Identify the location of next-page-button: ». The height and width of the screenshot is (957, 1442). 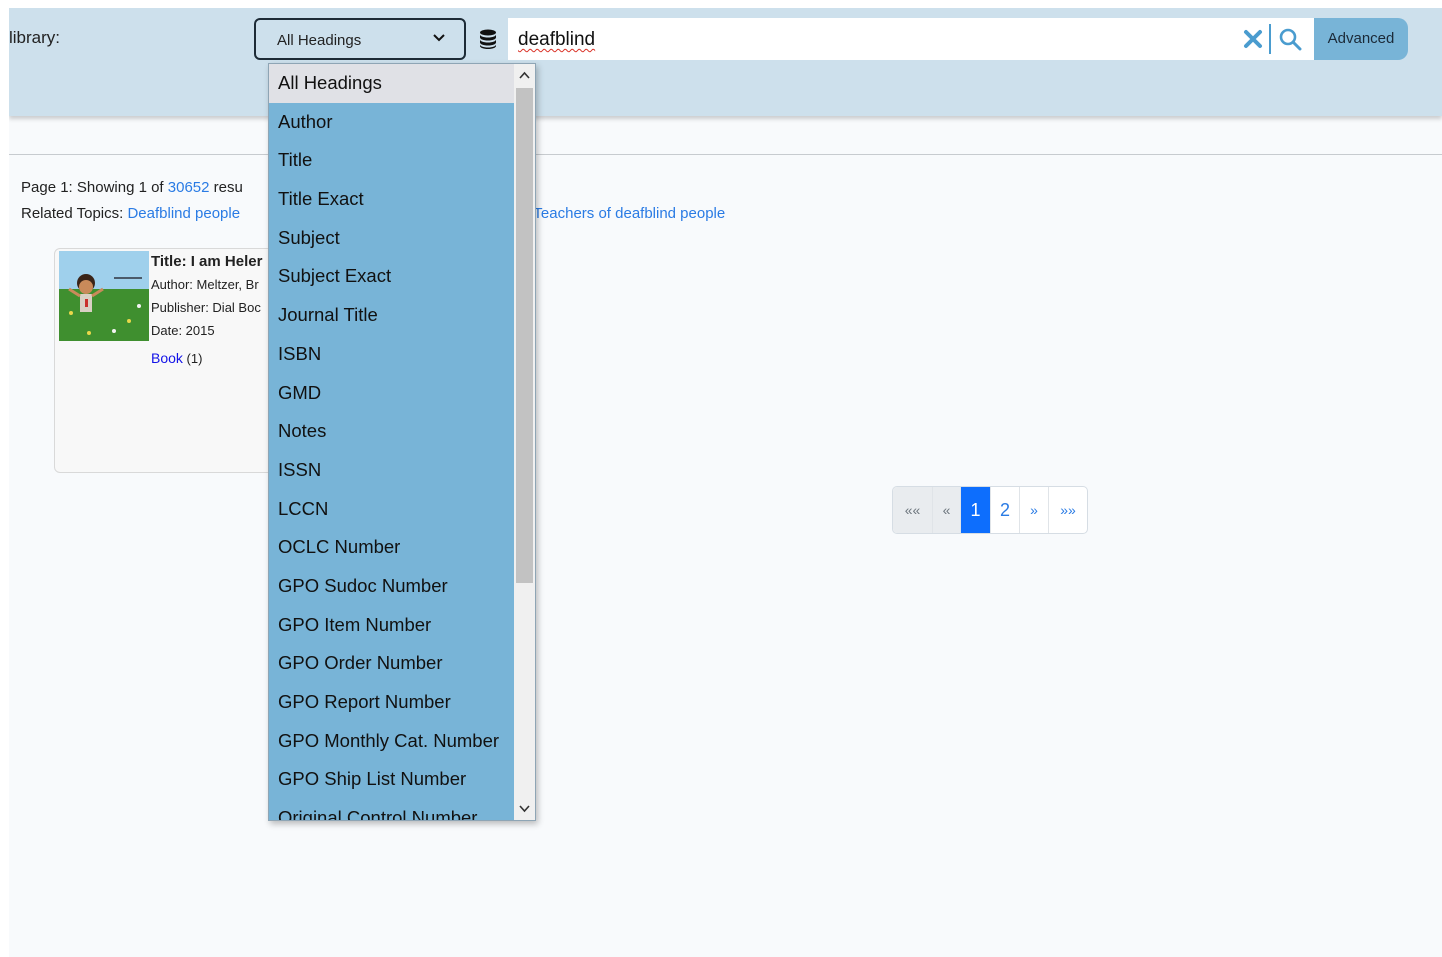
(1034, 510).